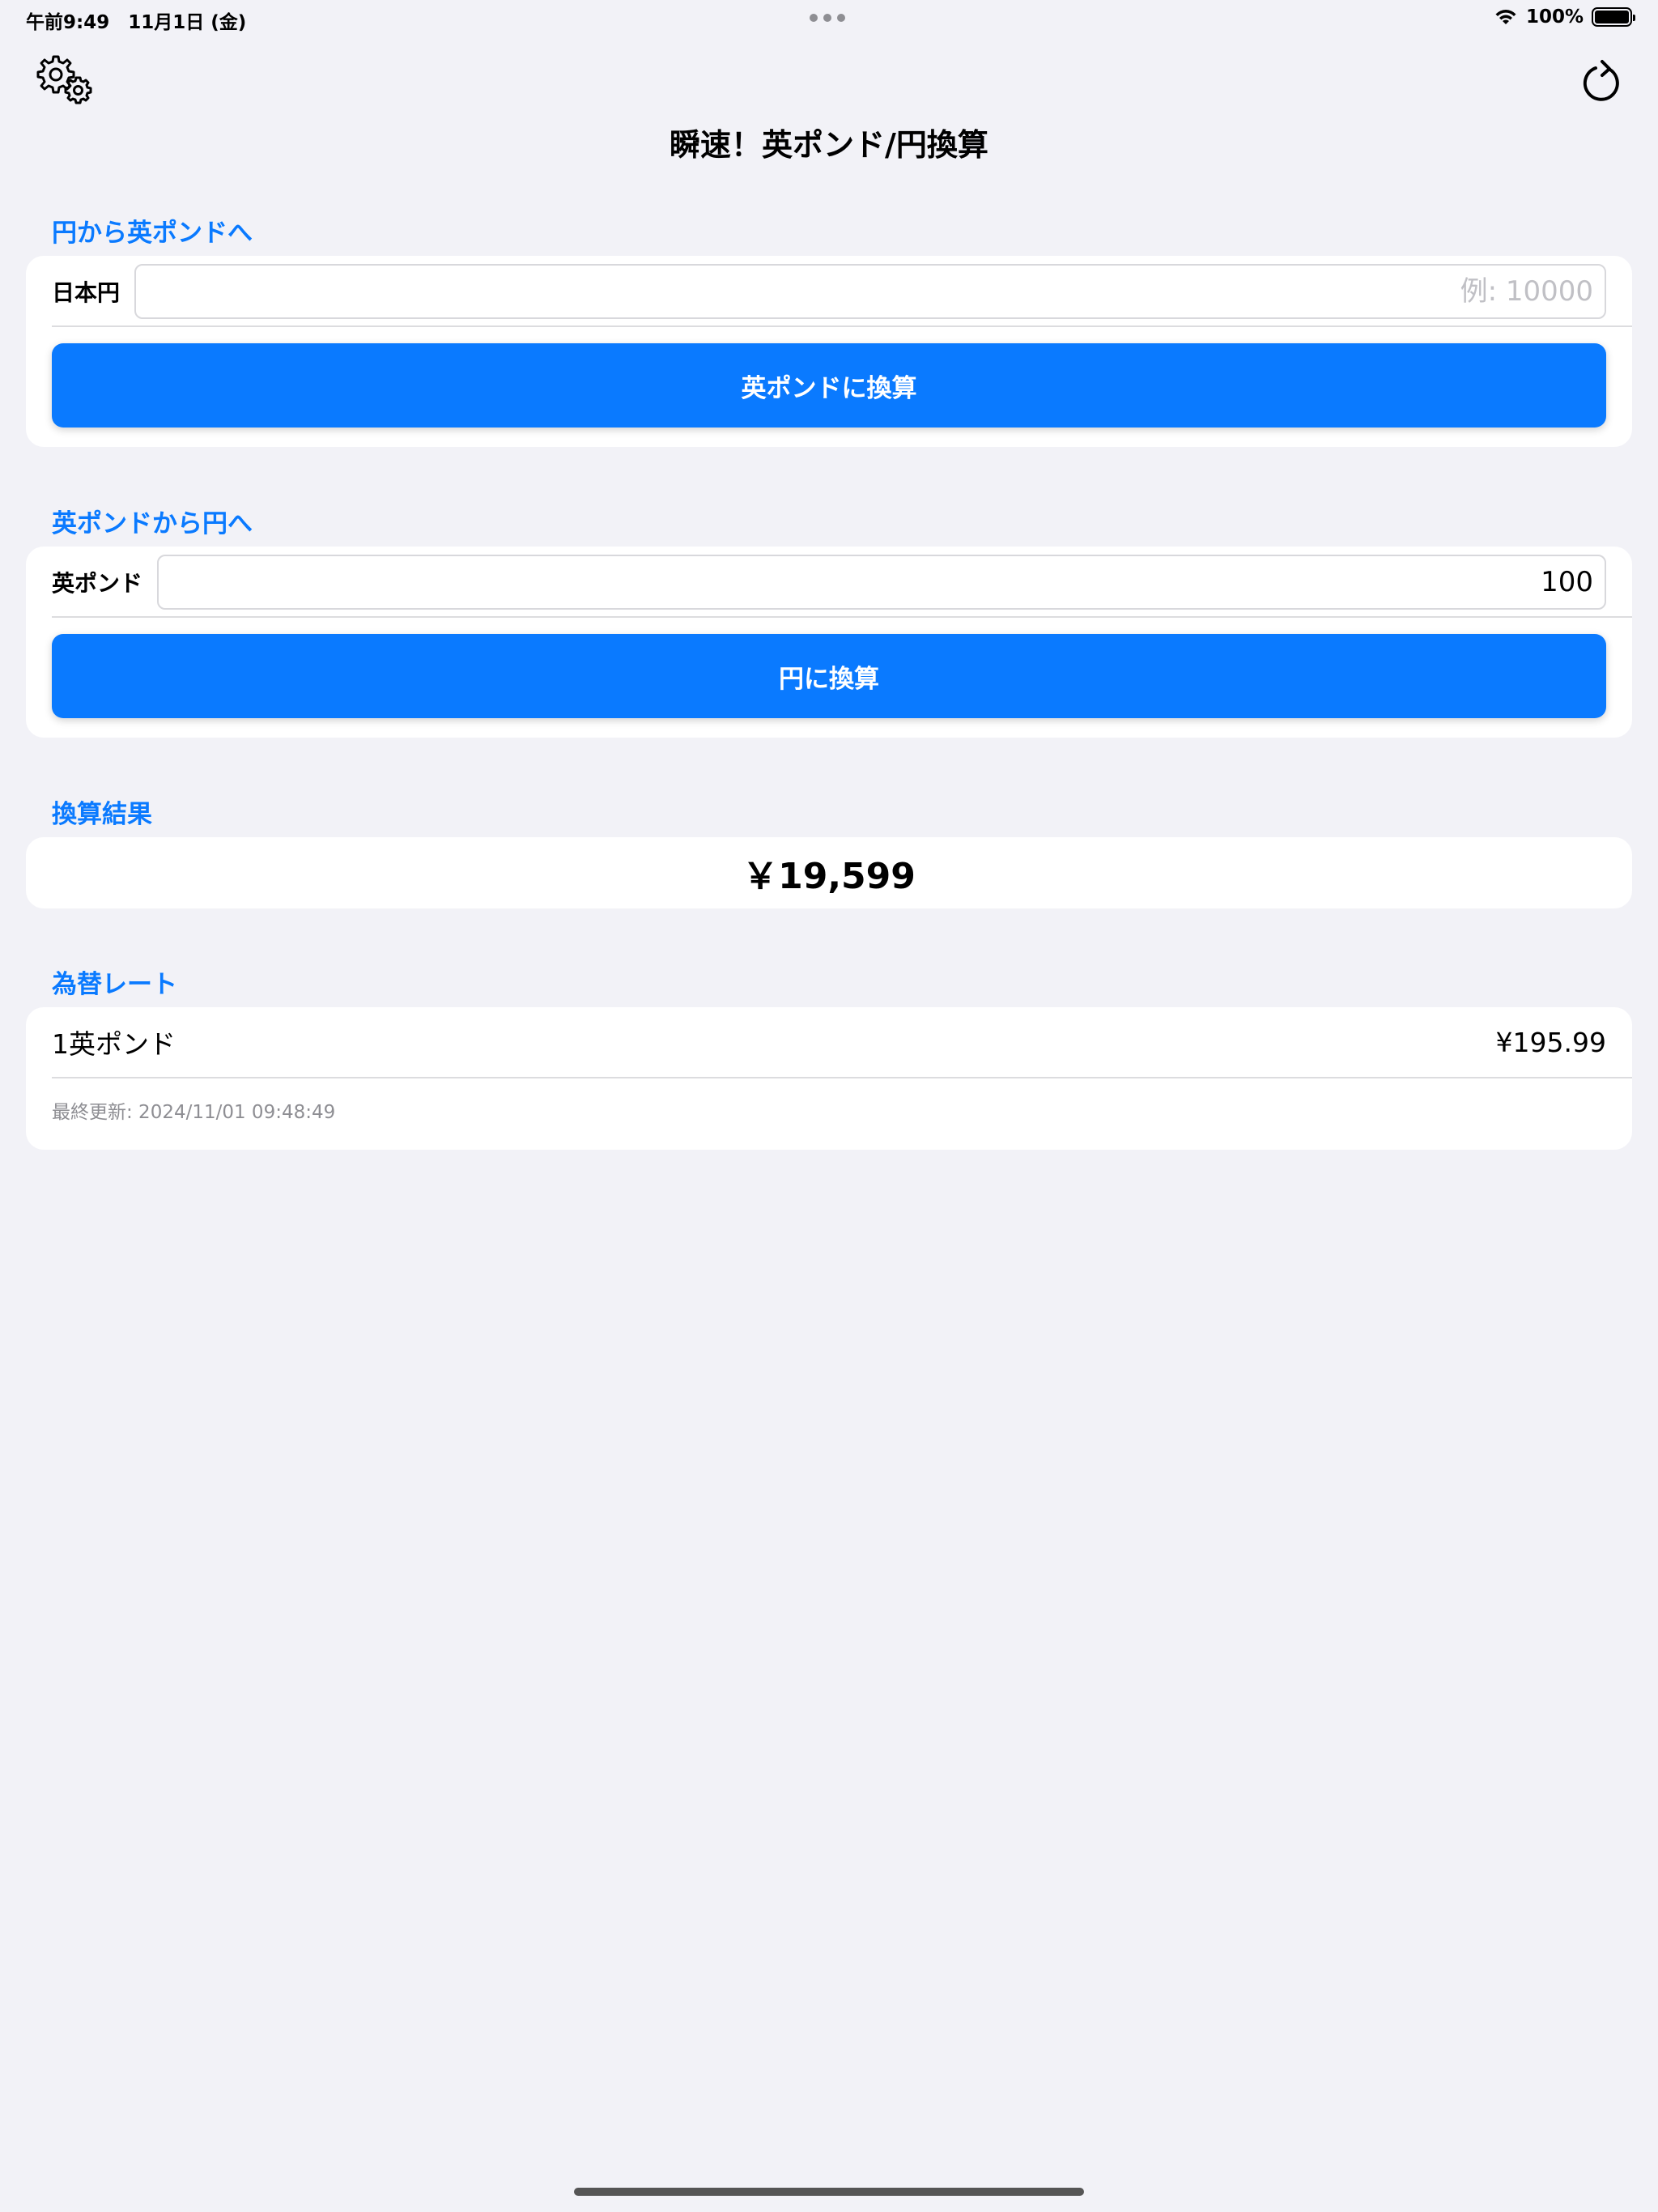  I want to click on gbp-input-row: 英ポンド, so click(829, 582).